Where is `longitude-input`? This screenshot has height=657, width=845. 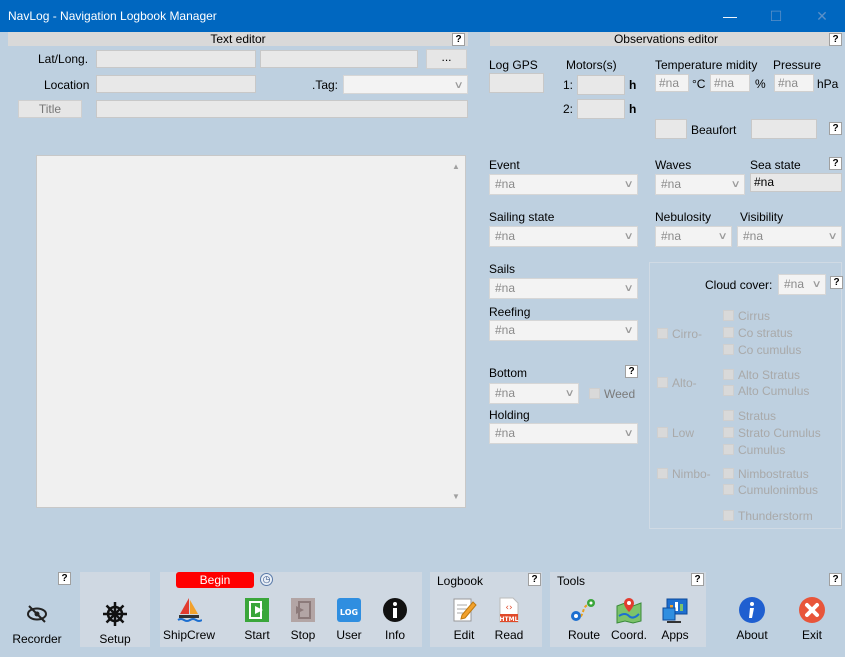 longitude-input is located at coordinates (339, 59).